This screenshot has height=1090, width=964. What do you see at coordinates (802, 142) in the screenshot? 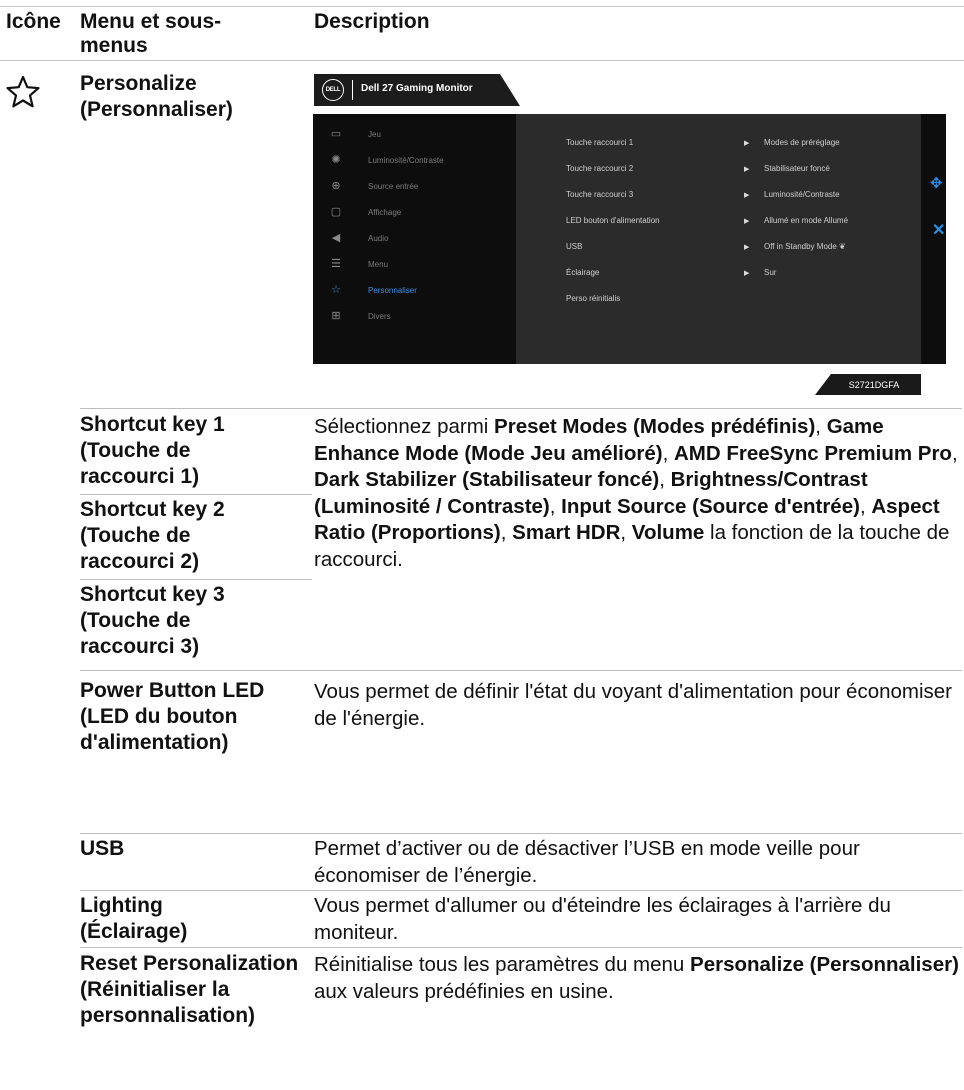
I see `osd-value-shortcut-1: Modes de préréglage` at bounding box center [802, 142].